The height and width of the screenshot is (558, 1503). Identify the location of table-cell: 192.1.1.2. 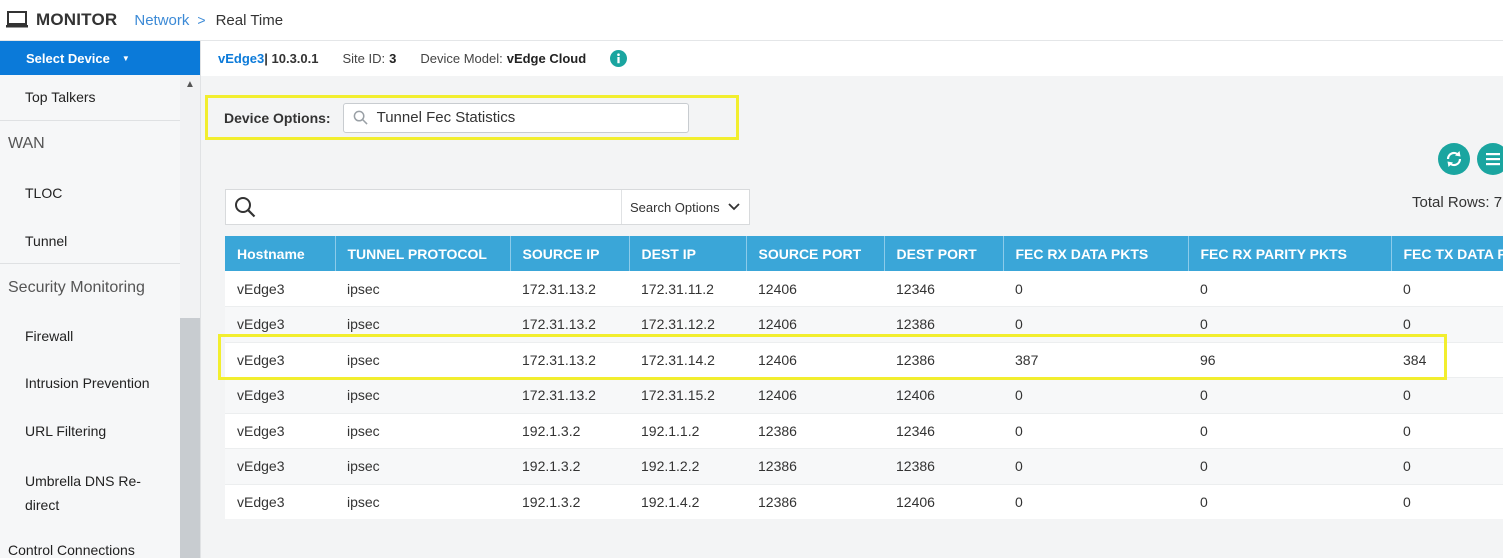
(687, 431).